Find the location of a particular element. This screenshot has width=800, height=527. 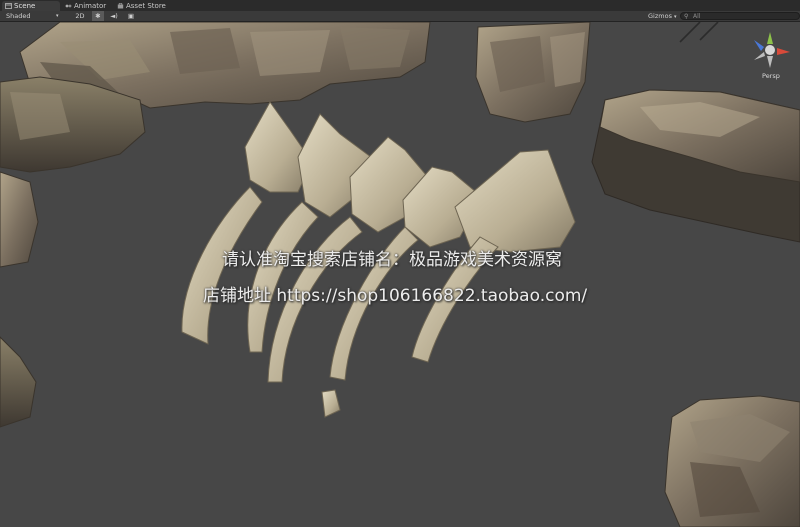

shading-mode-label: Shaded is located at coordinates (18, 16).